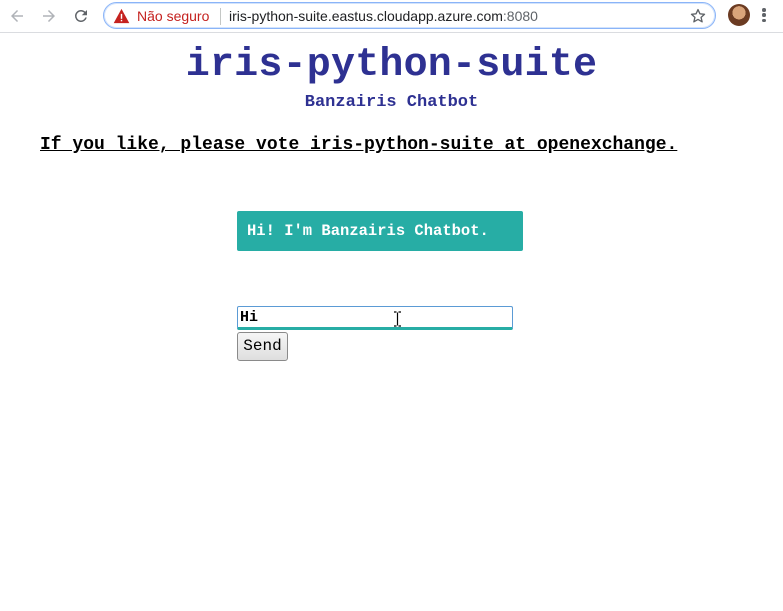 The height and width of the screenshot is (611, 783). I want to click on reload-button, so click(81, 16).